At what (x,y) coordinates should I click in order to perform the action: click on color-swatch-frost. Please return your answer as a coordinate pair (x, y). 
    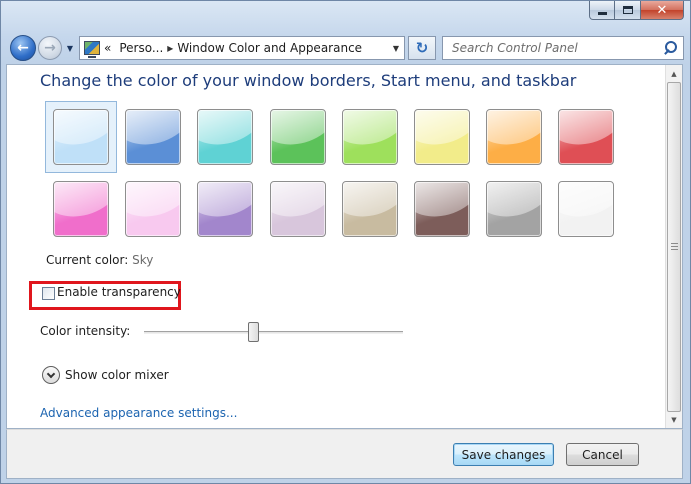
    Looking at the image, I should click on (586, 209).